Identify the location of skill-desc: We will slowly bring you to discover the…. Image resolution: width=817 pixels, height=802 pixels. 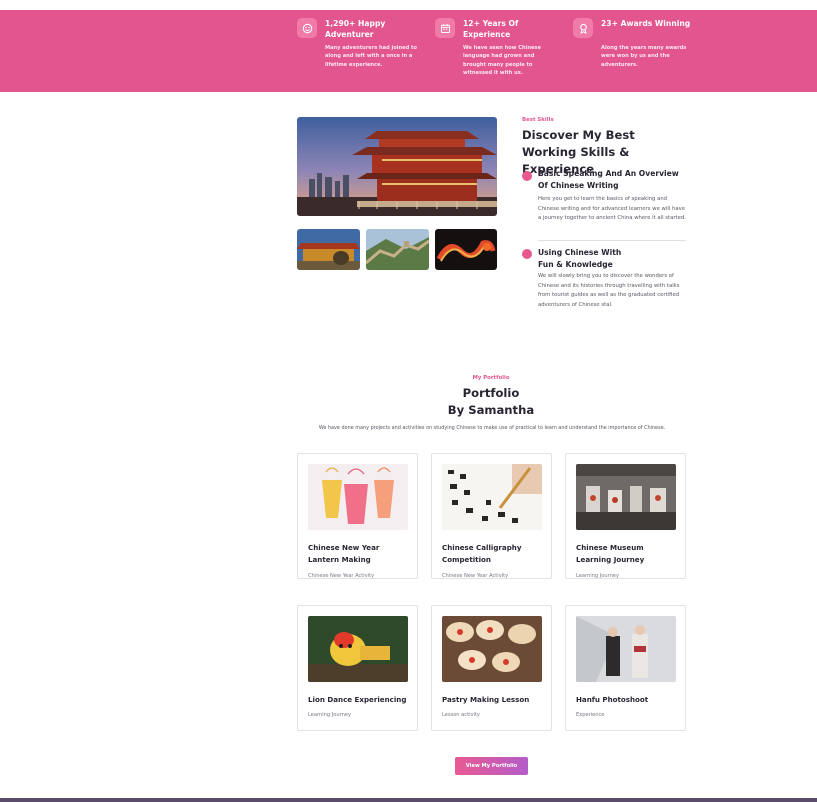
(609, 290).